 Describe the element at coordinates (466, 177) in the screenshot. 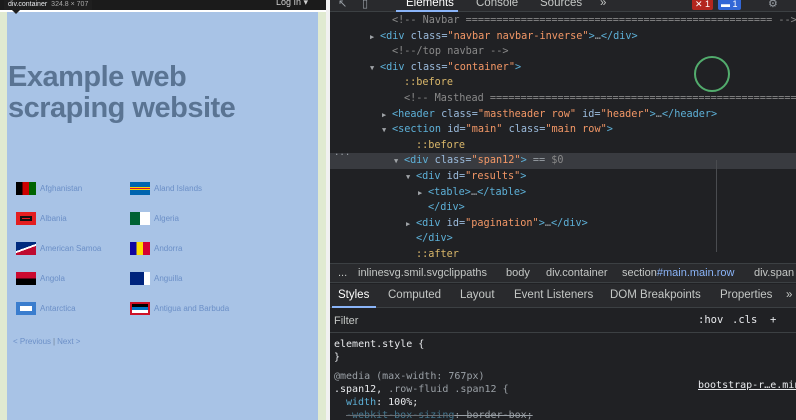

I see `dom-node: ▼ <div id="results">` at that location.